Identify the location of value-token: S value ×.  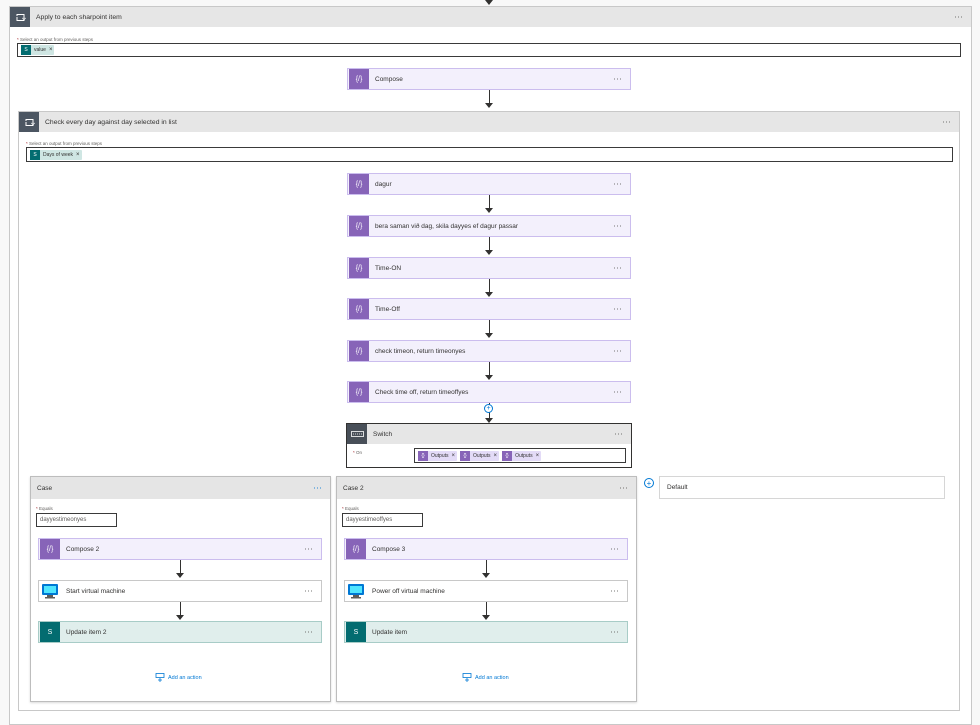
(38, 50).